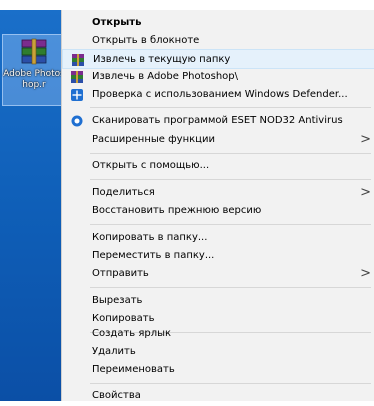 This screenshot has height=406, width=374. I want to click on menu-item-cut: Вырезать, so click(218, 301).